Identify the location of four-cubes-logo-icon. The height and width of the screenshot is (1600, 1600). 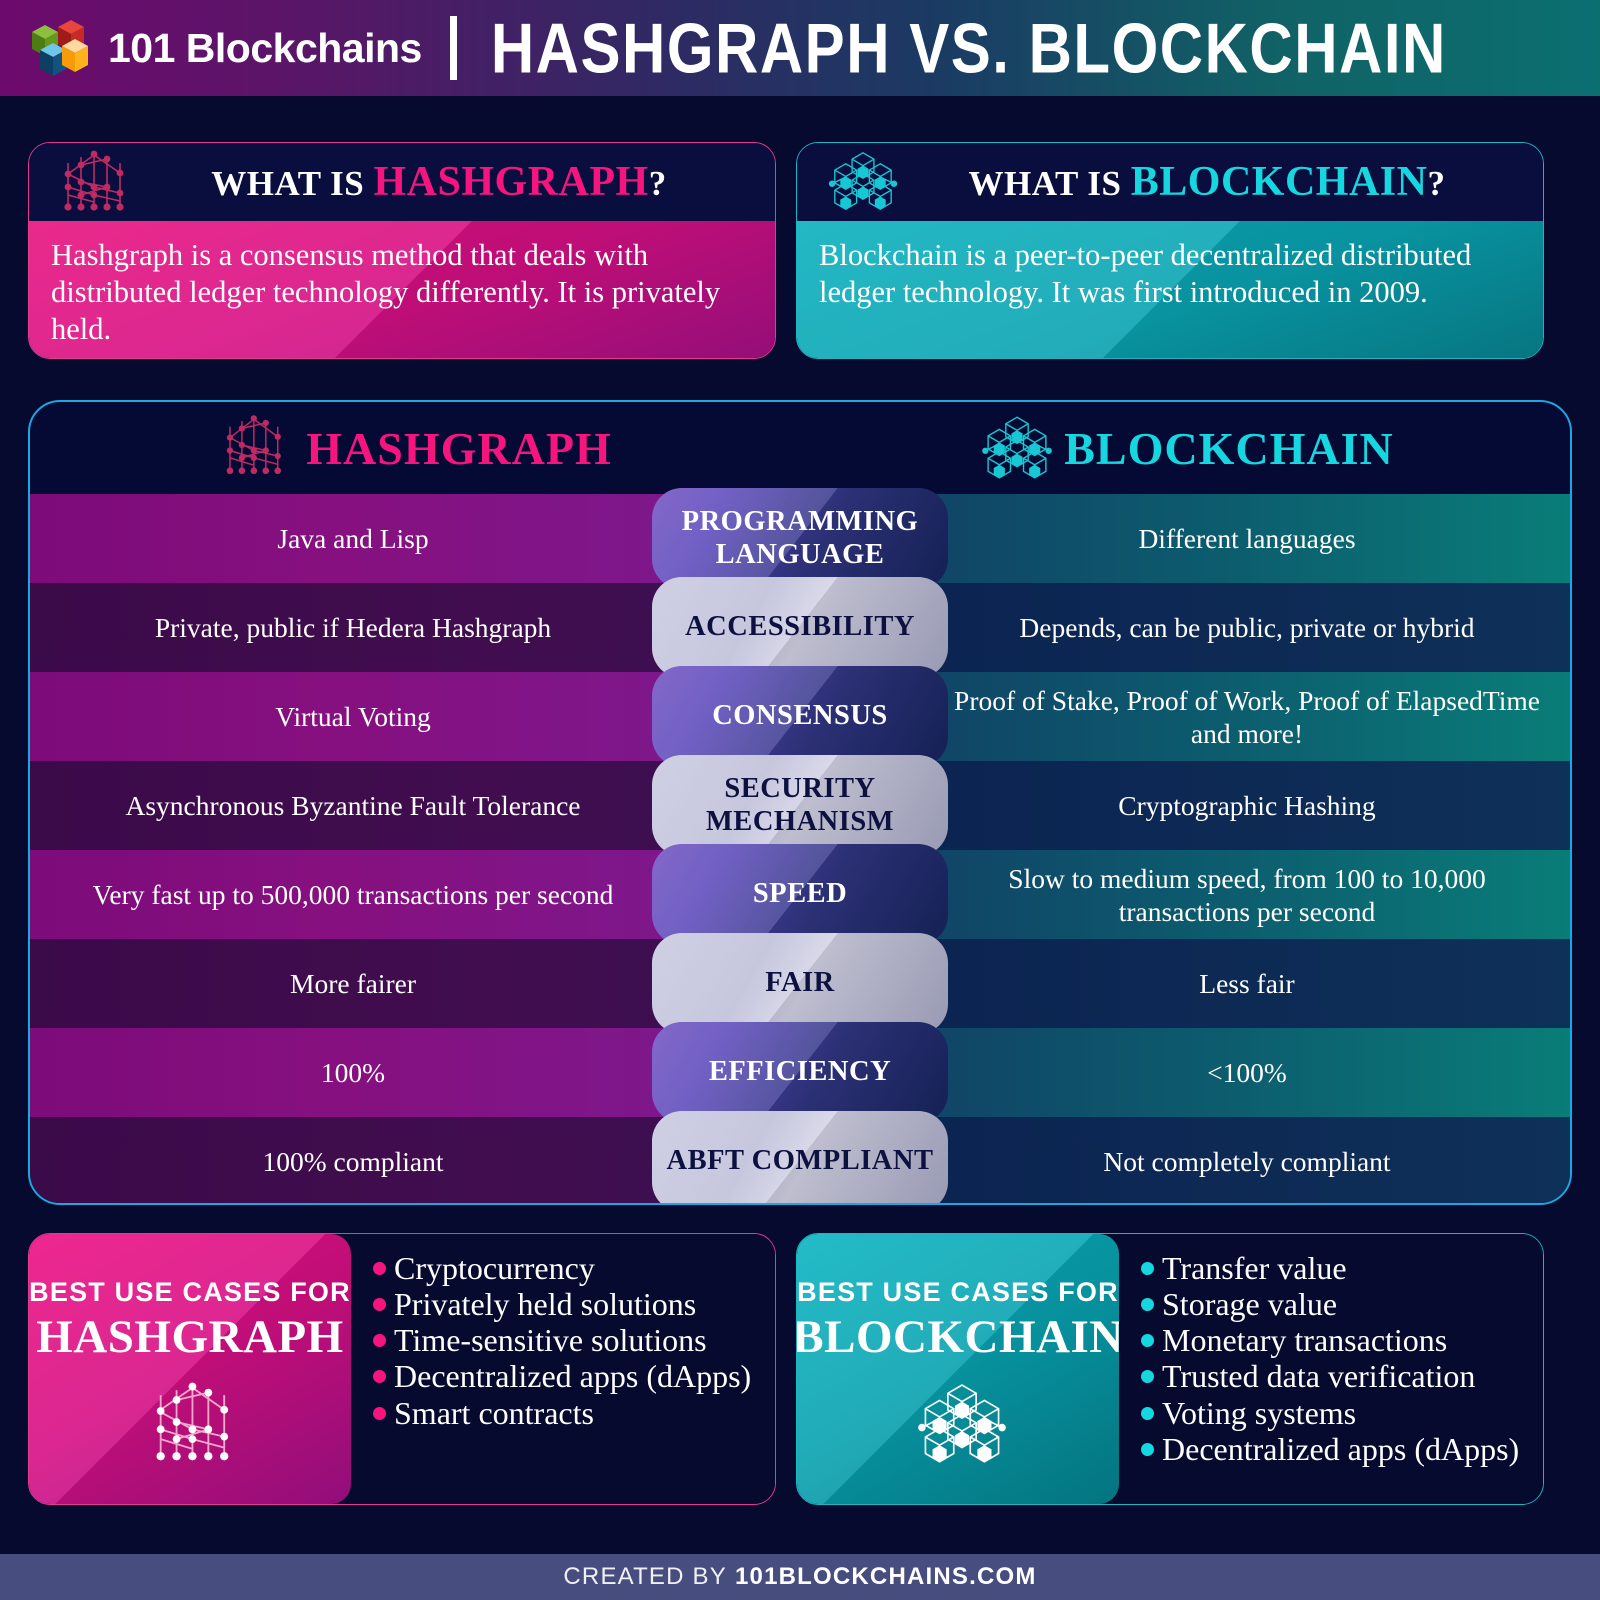
(59, 48).